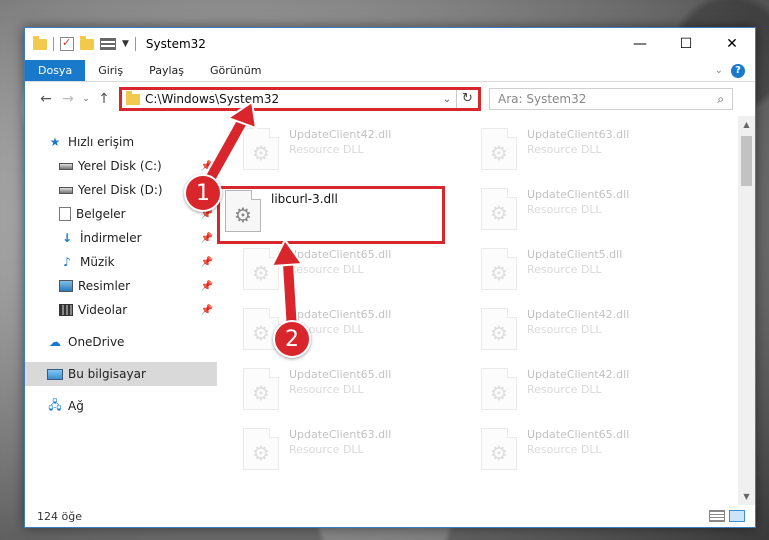 The width and height of the screenshot is (769, 540). What do you see at coordinates (55, 374) in the screenshot?
I see `computer-icon` at bounding box center [55, 374].